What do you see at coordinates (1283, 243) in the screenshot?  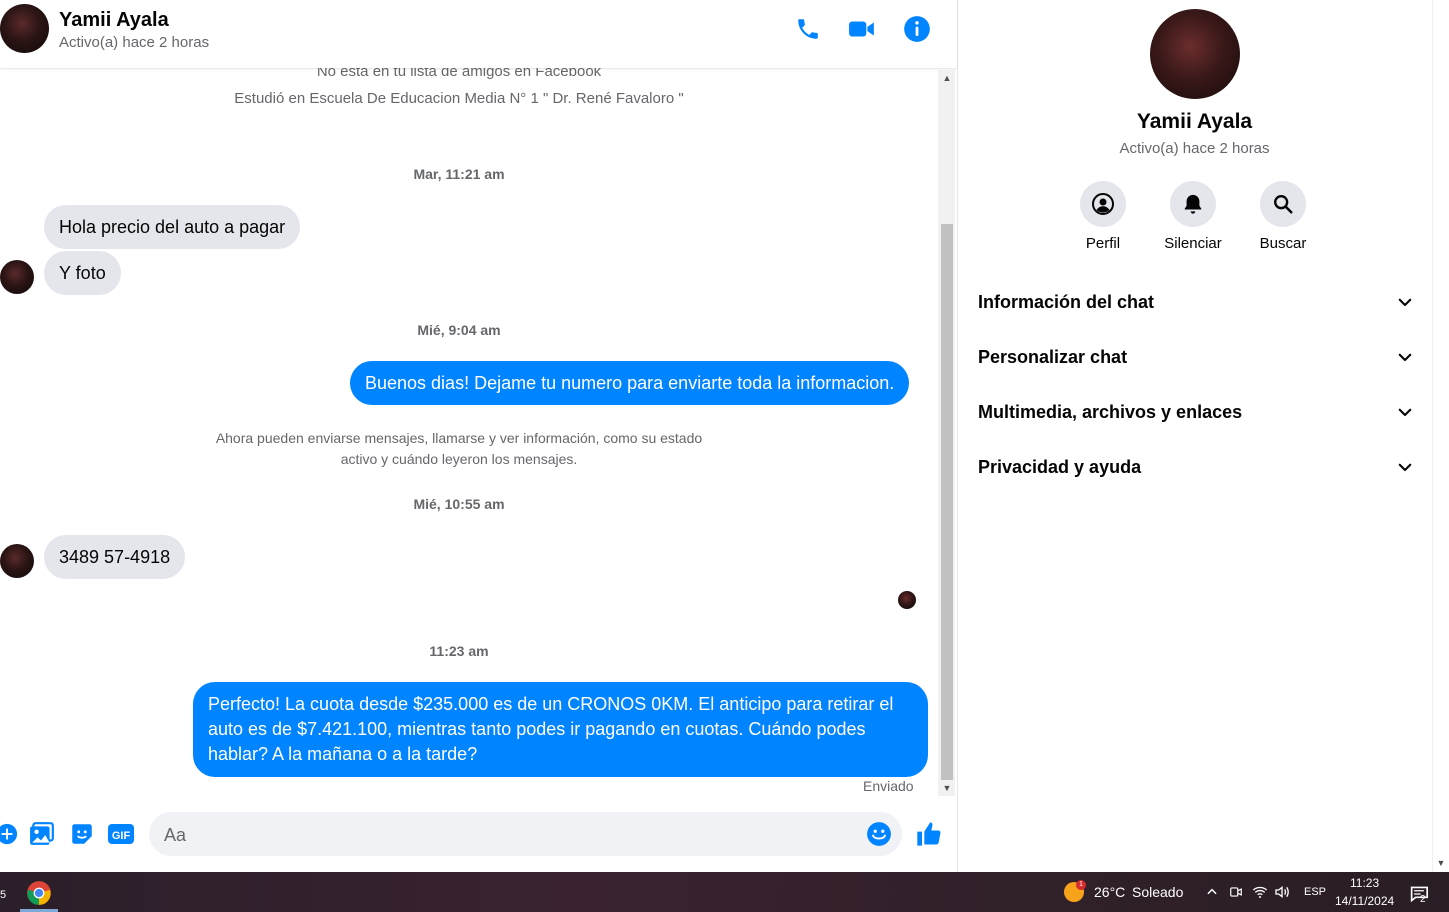 I see `search-label: Buscar` at bounding box center [1283, 243].